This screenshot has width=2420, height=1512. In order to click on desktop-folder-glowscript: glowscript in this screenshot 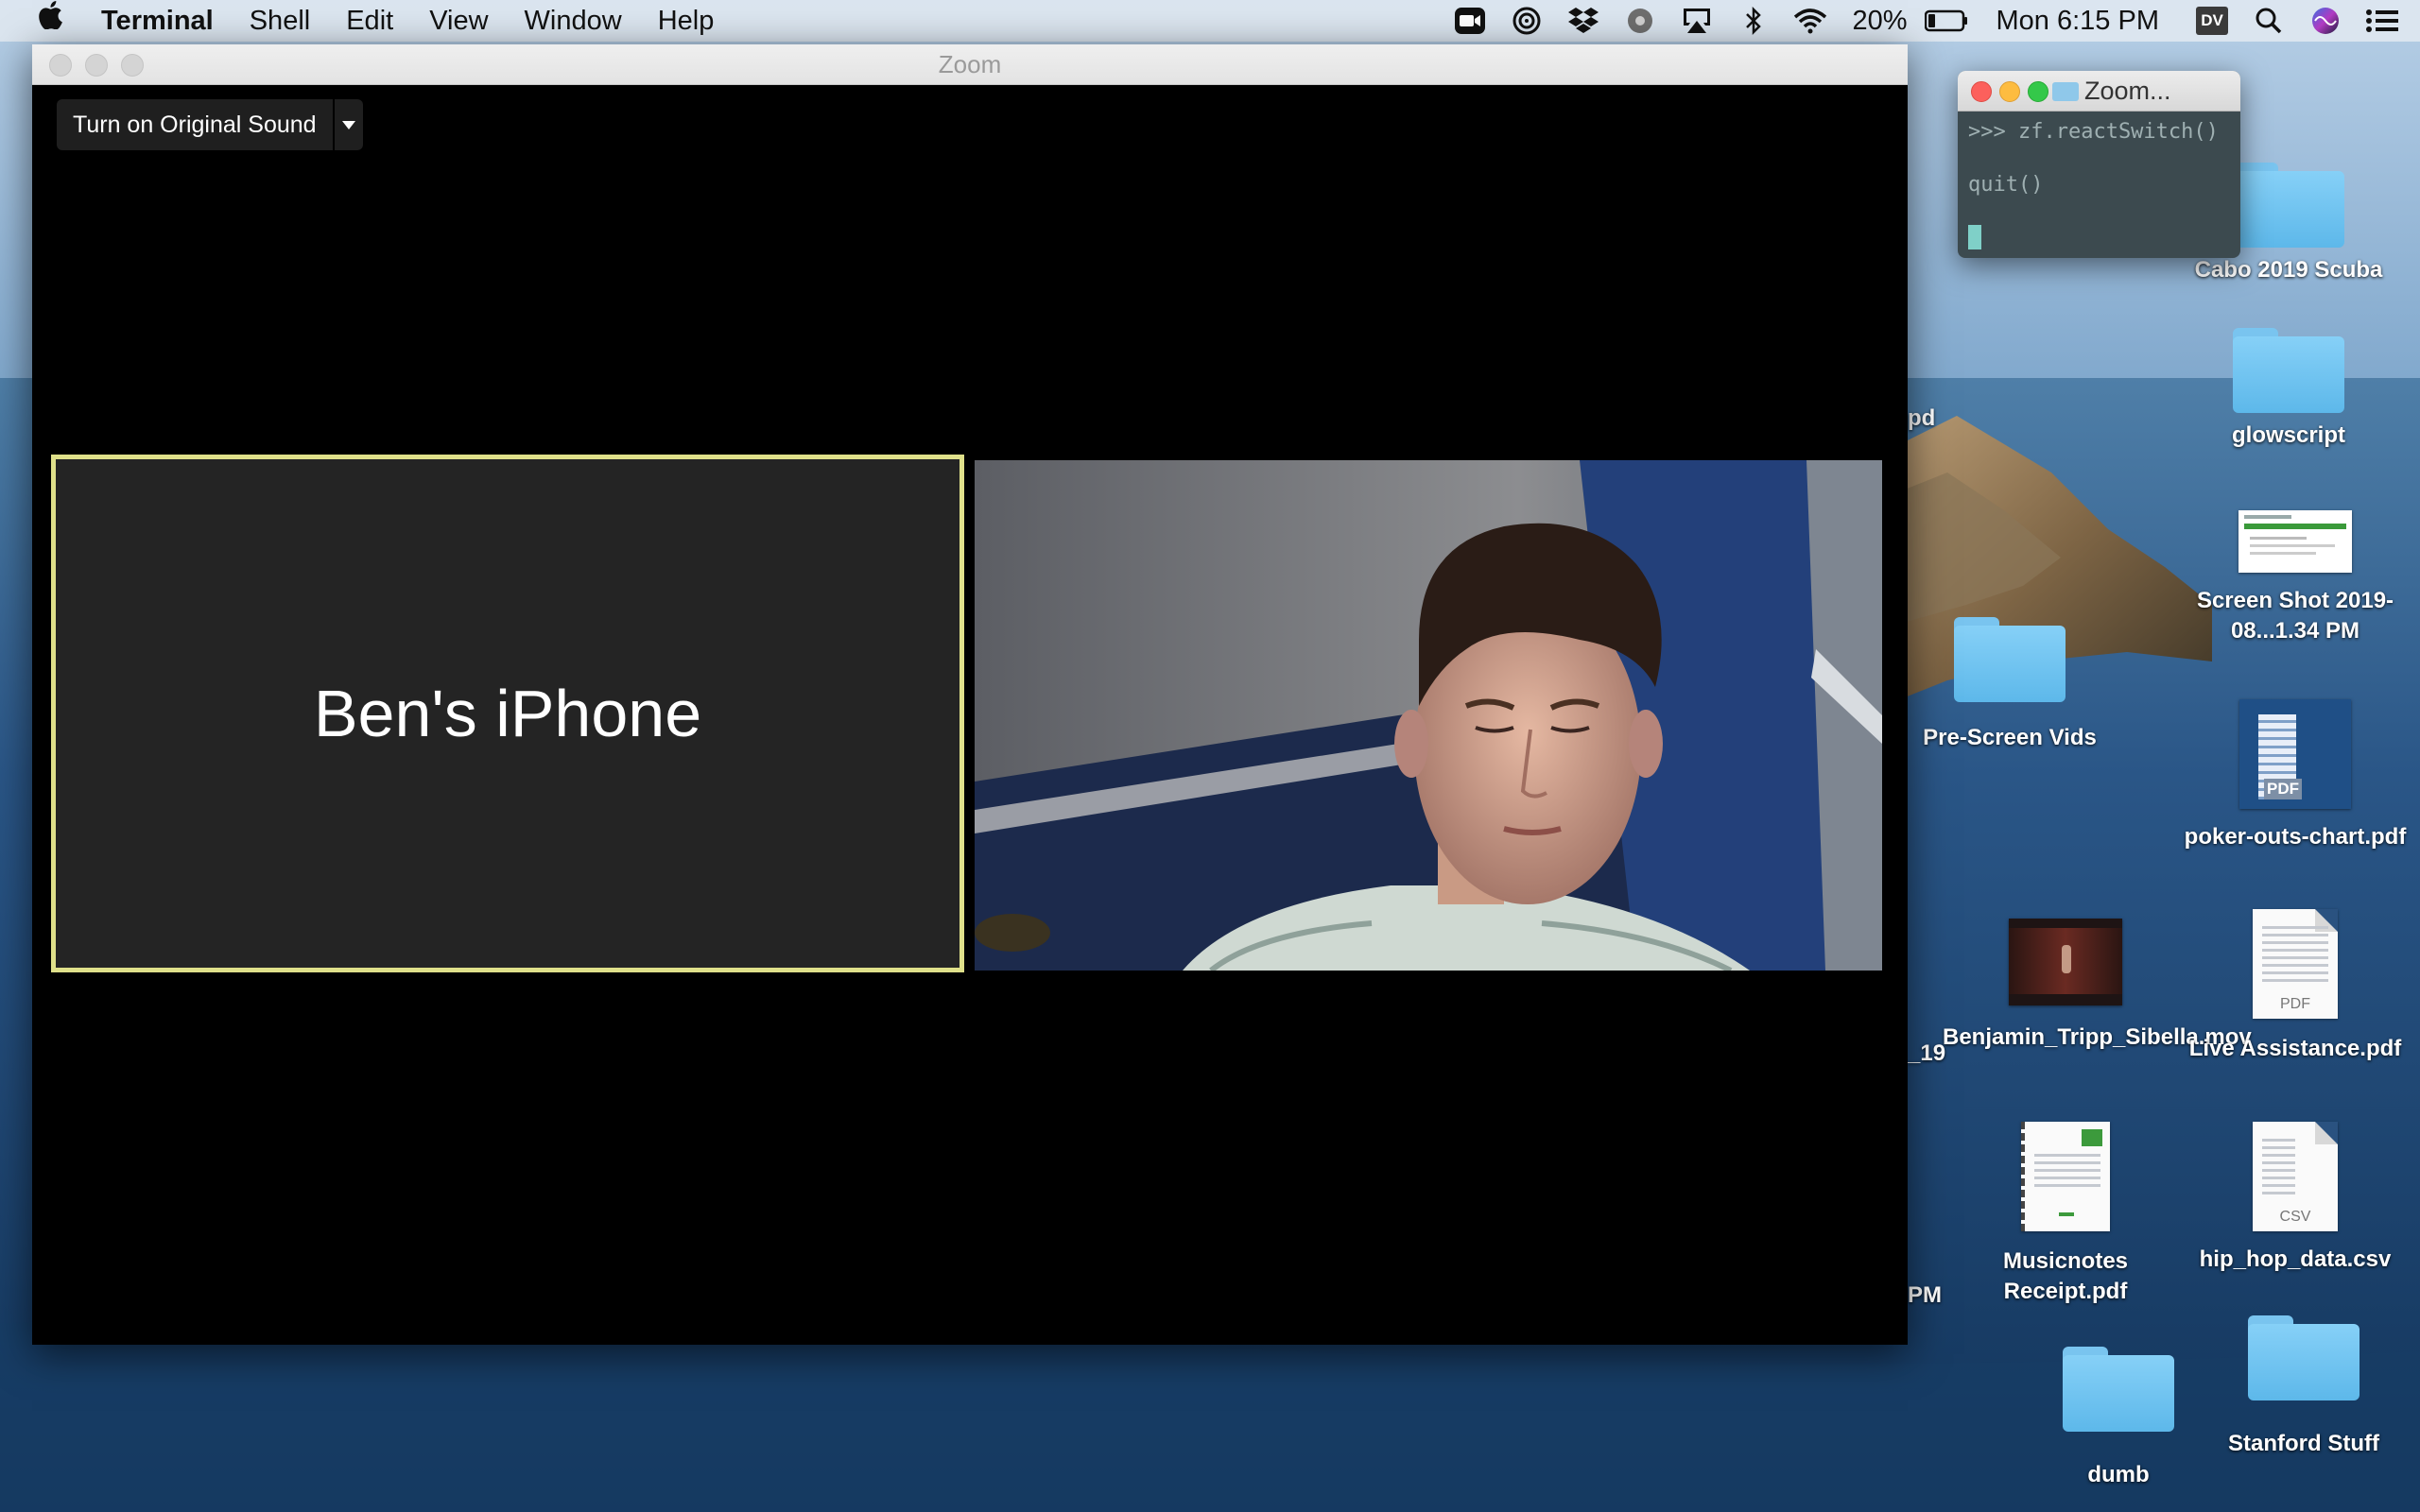, I will do `click(2288, 389)`.